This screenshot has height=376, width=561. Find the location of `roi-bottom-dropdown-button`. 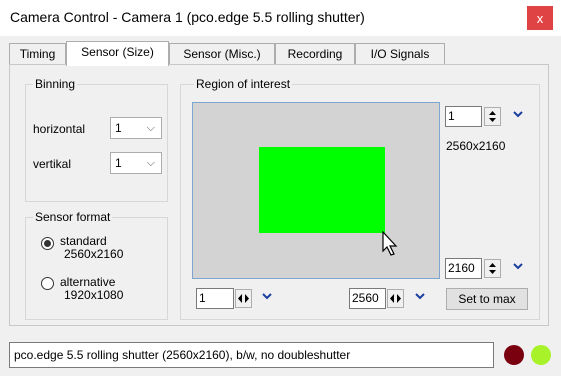

roi-bottom-dropdown-button is located at coordinates (518, 268).